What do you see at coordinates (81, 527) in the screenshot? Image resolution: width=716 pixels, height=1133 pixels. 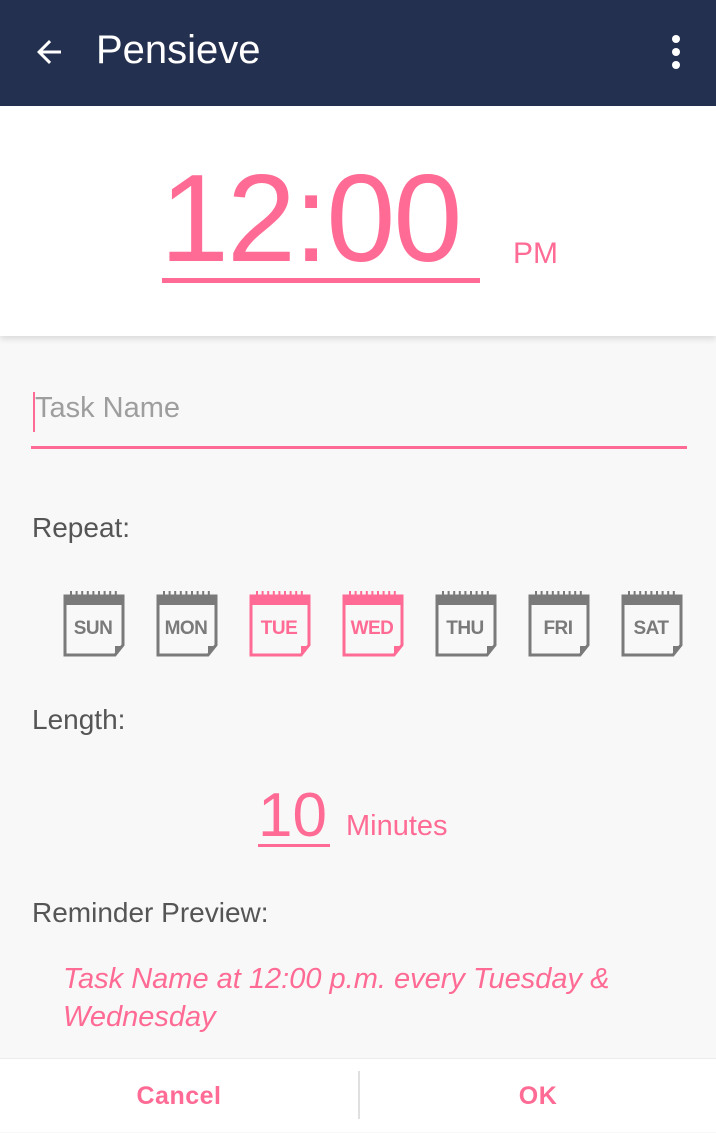 I see `repeat-label: Repeat:` at bounding box center [81, 527].